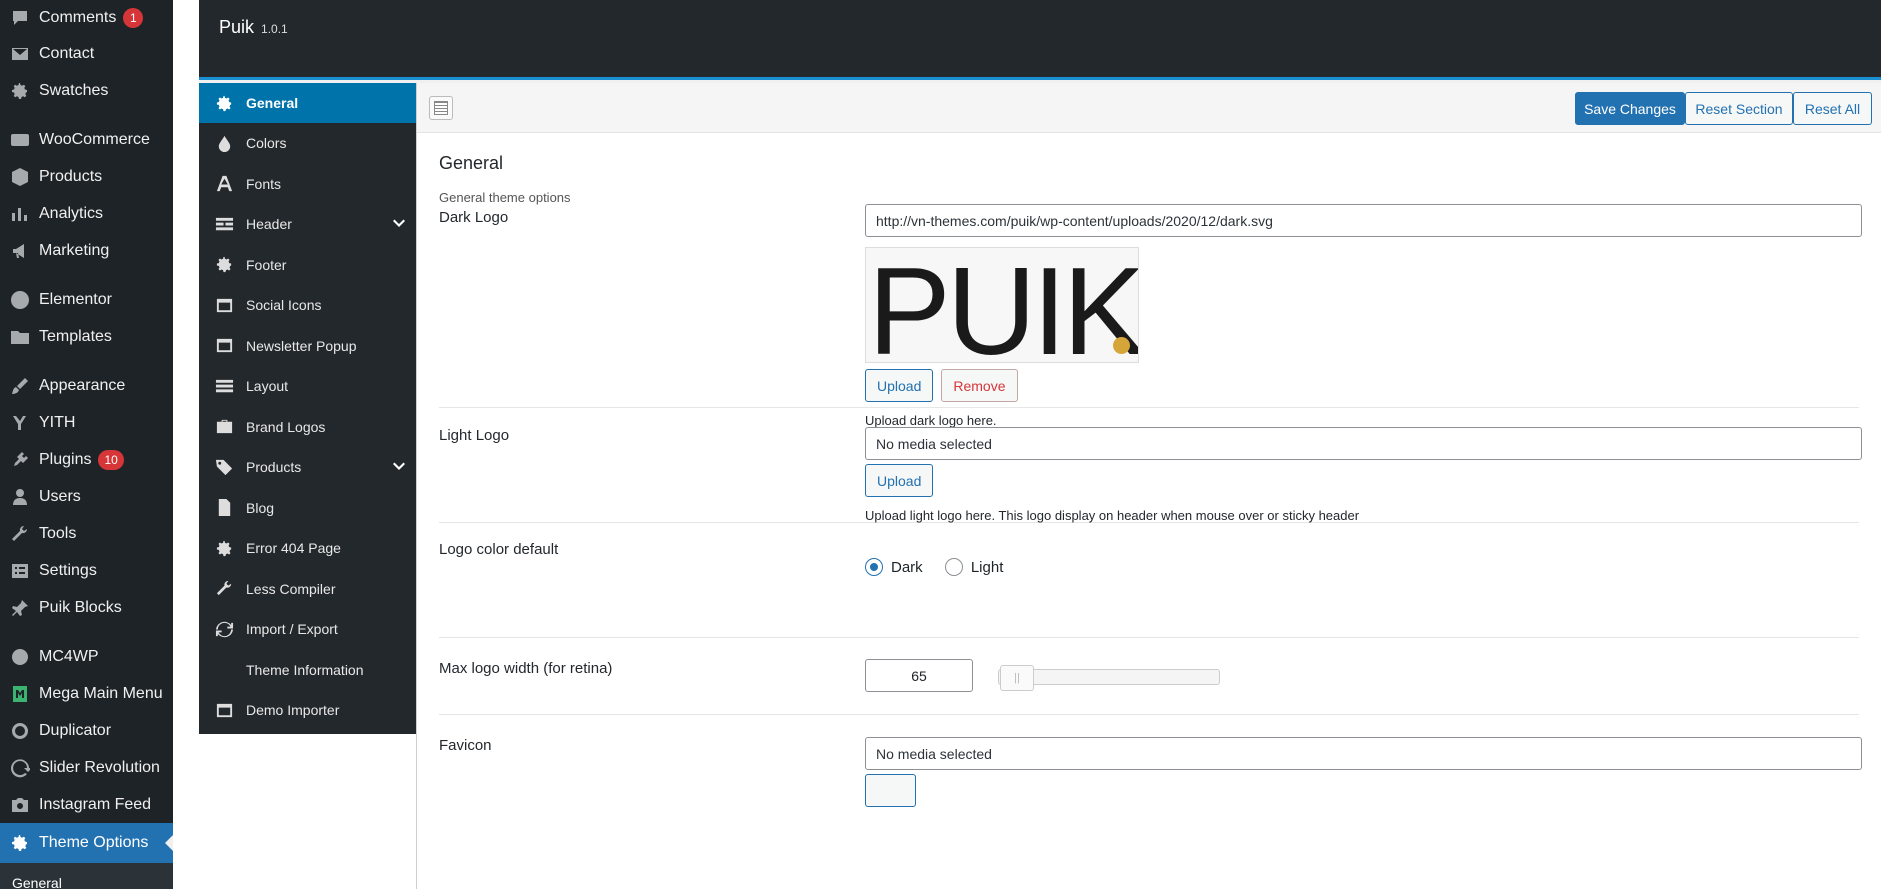  What do you see at coordinates (307, 670) in the screenshot?
I see `opt-menu-theme-information: Theme Information` at bounding box center [307, 670].